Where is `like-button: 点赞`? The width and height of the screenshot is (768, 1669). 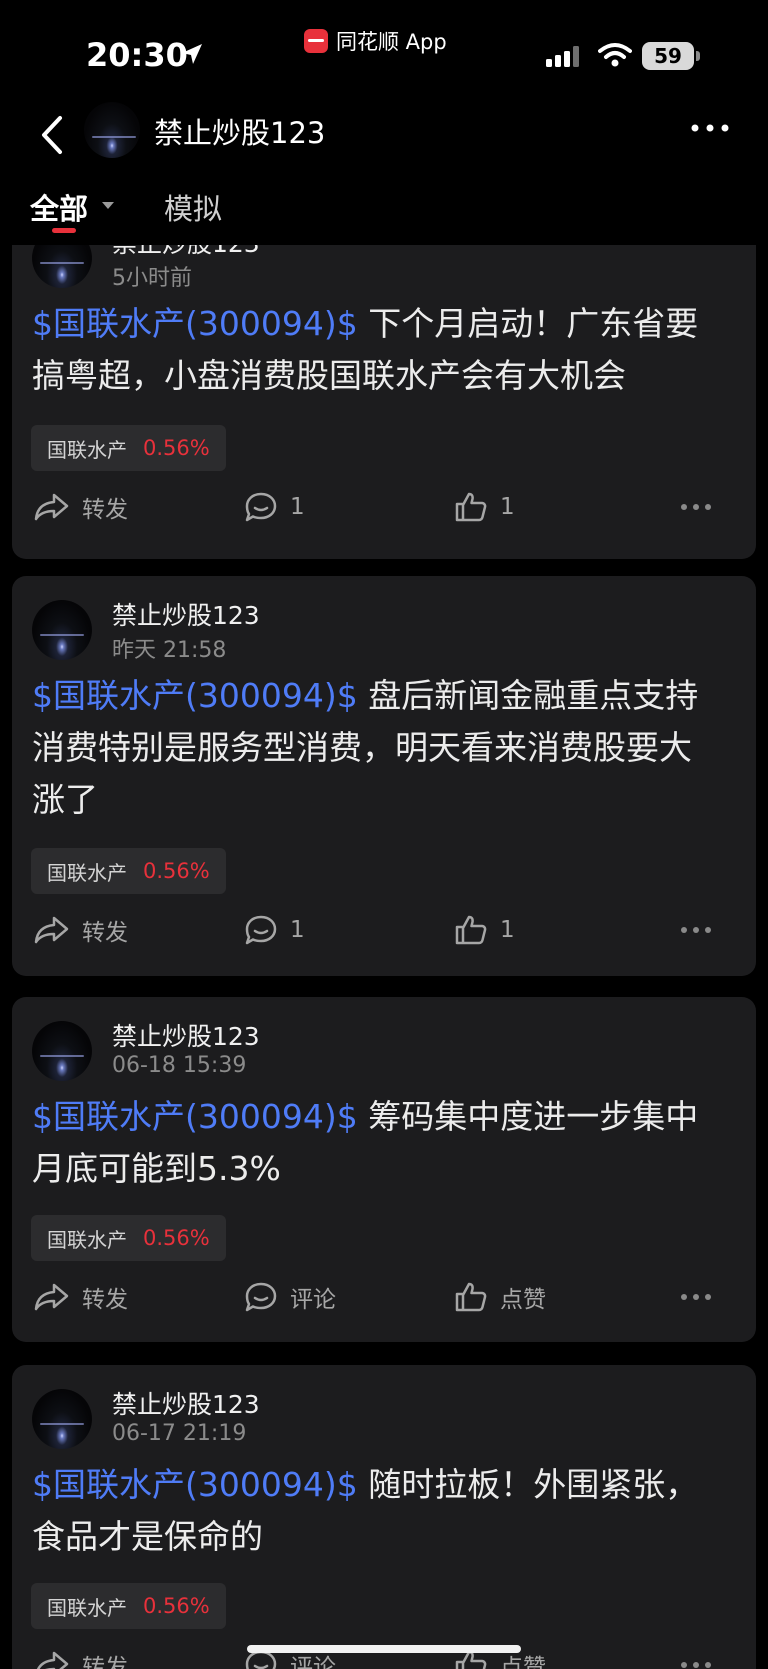
like-button: 点赞 is located at coordinates (500, 1297).